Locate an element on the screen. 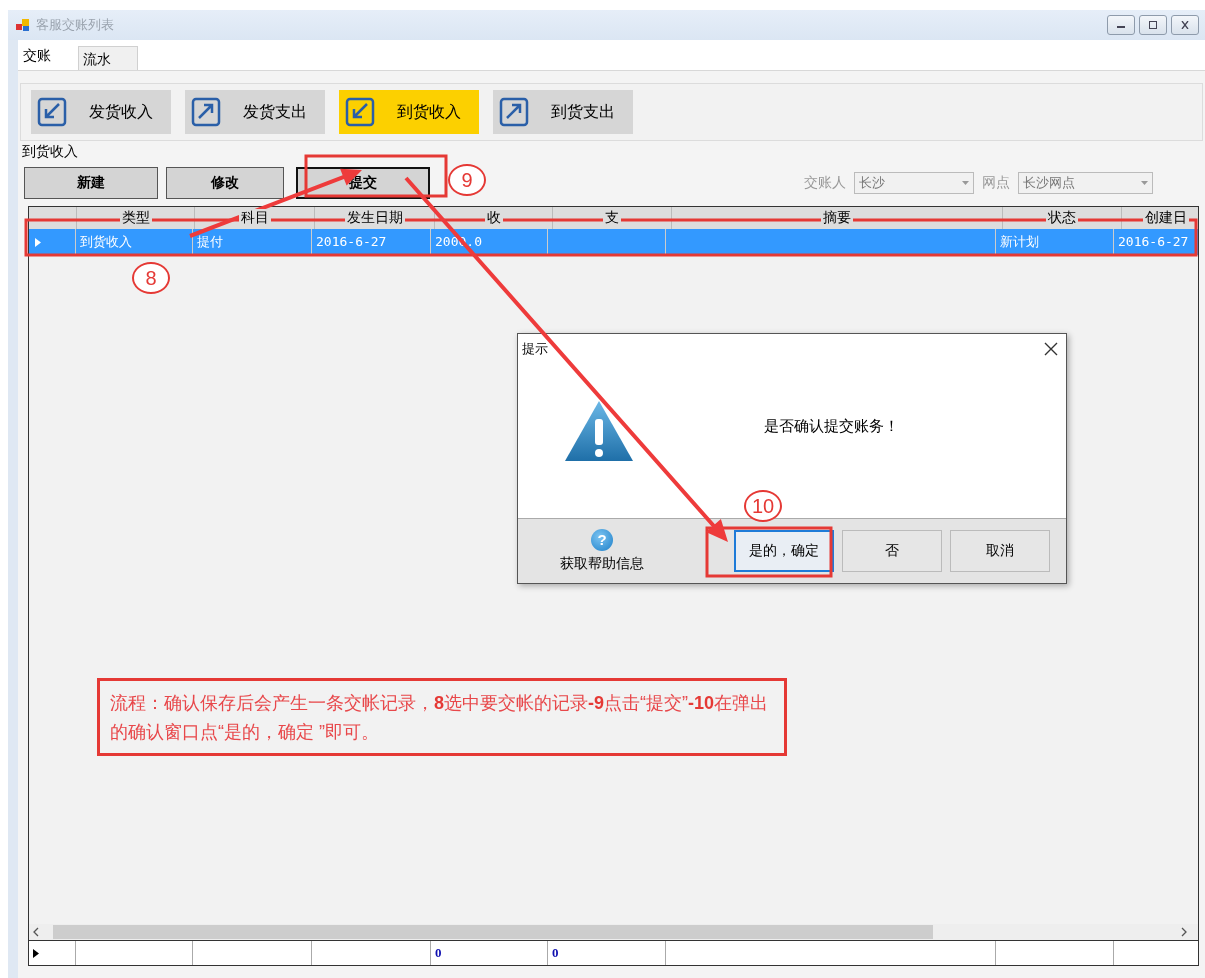 Image resolution: width=1205 pixels, height=978 pixels. tab: 流水 is located at coordinates (108, 58).